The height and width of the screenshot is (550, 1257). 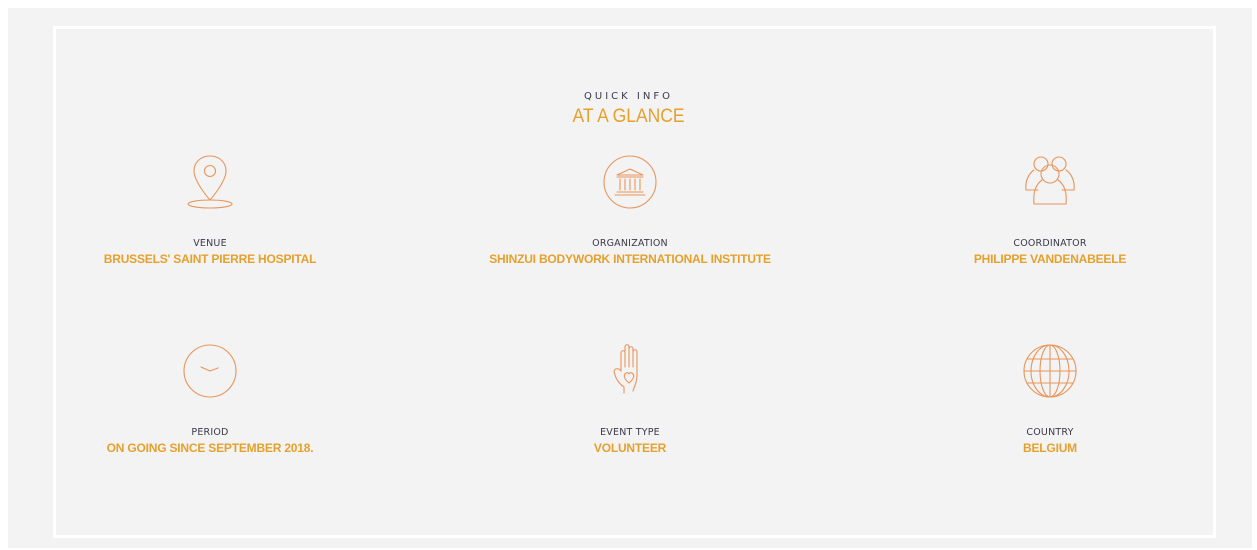 What do you see at coordinates (630, 182) in the screenshot?
I see `institution-icon` at bounding box center [630, 182].